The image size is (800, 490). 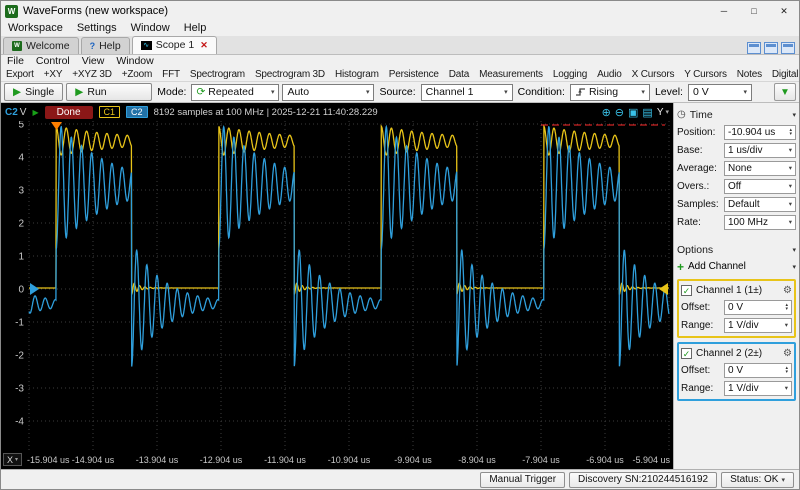 I want to click on y-tick-label: 5, so click(x=21, y=125).